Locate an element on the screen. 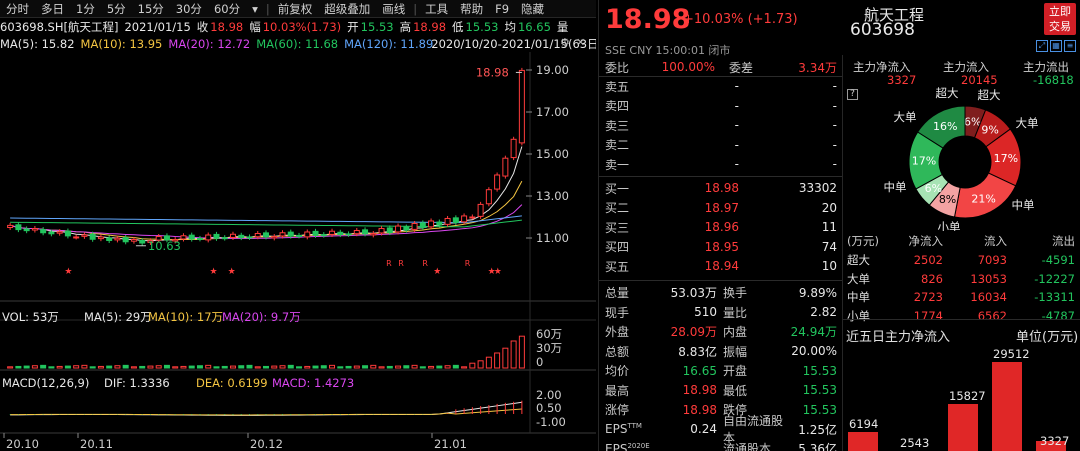 This screenshot has height=451, width=1080. amp-value: 10.03%(1.73) is located at coordinates (302, 26).